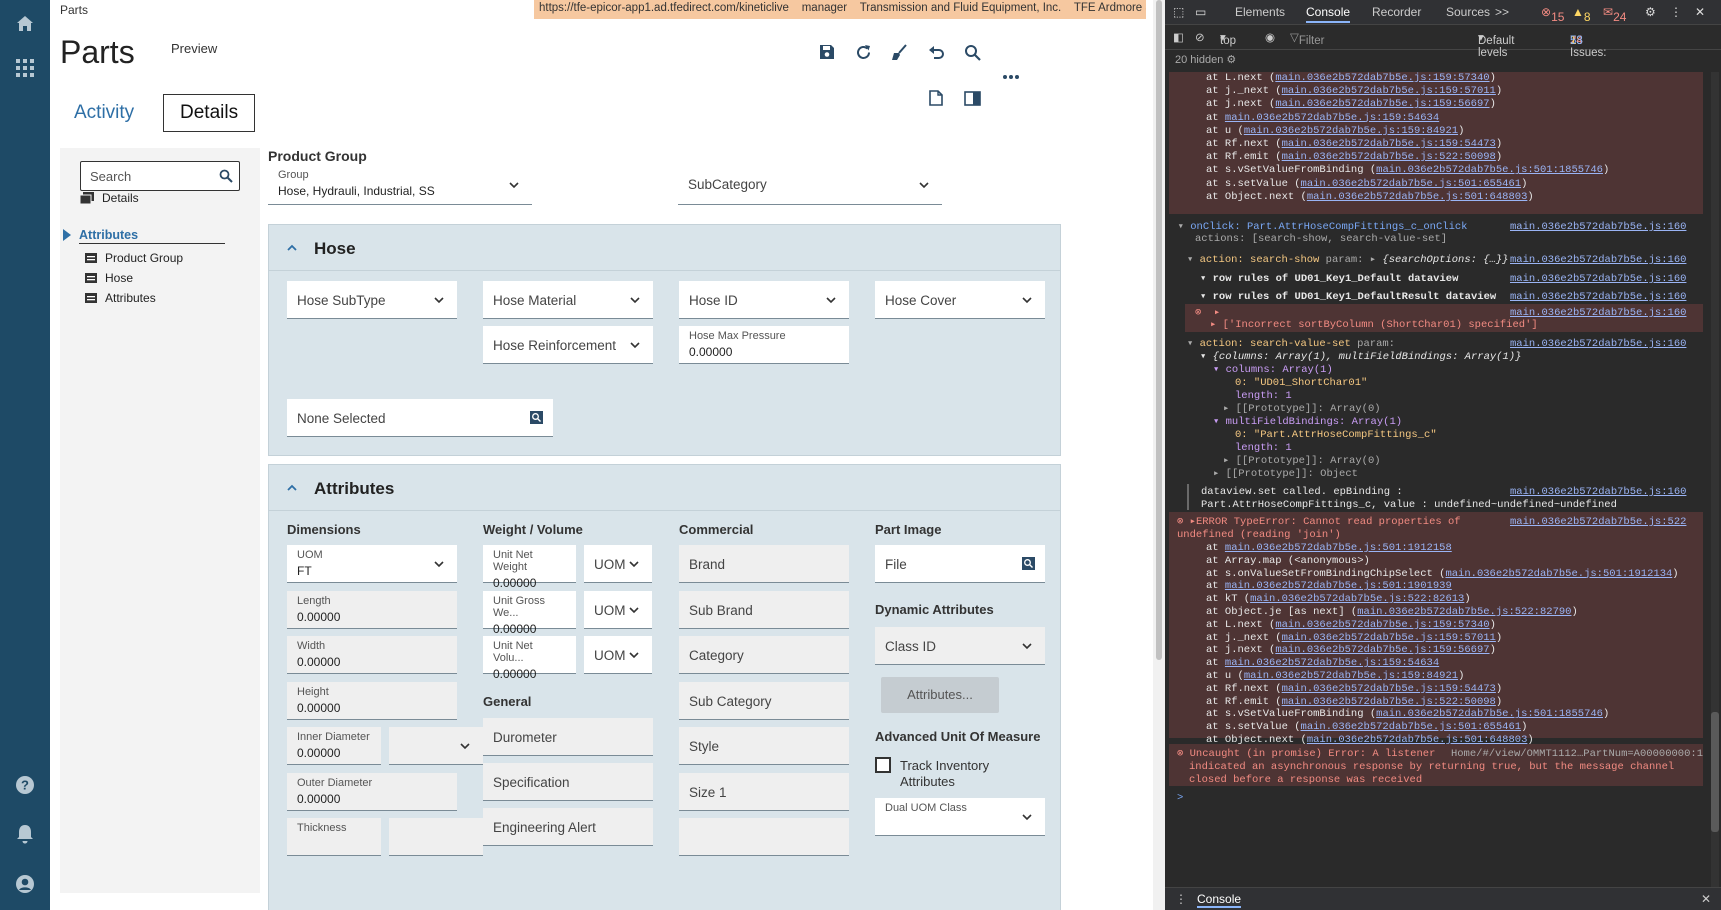 This screenshot has height=910, width=1721. Describe the element at coordinates (1463, 561) in the screenshot. I see `stack-trace-line: at Array.map (<anonymous>)` at that location.